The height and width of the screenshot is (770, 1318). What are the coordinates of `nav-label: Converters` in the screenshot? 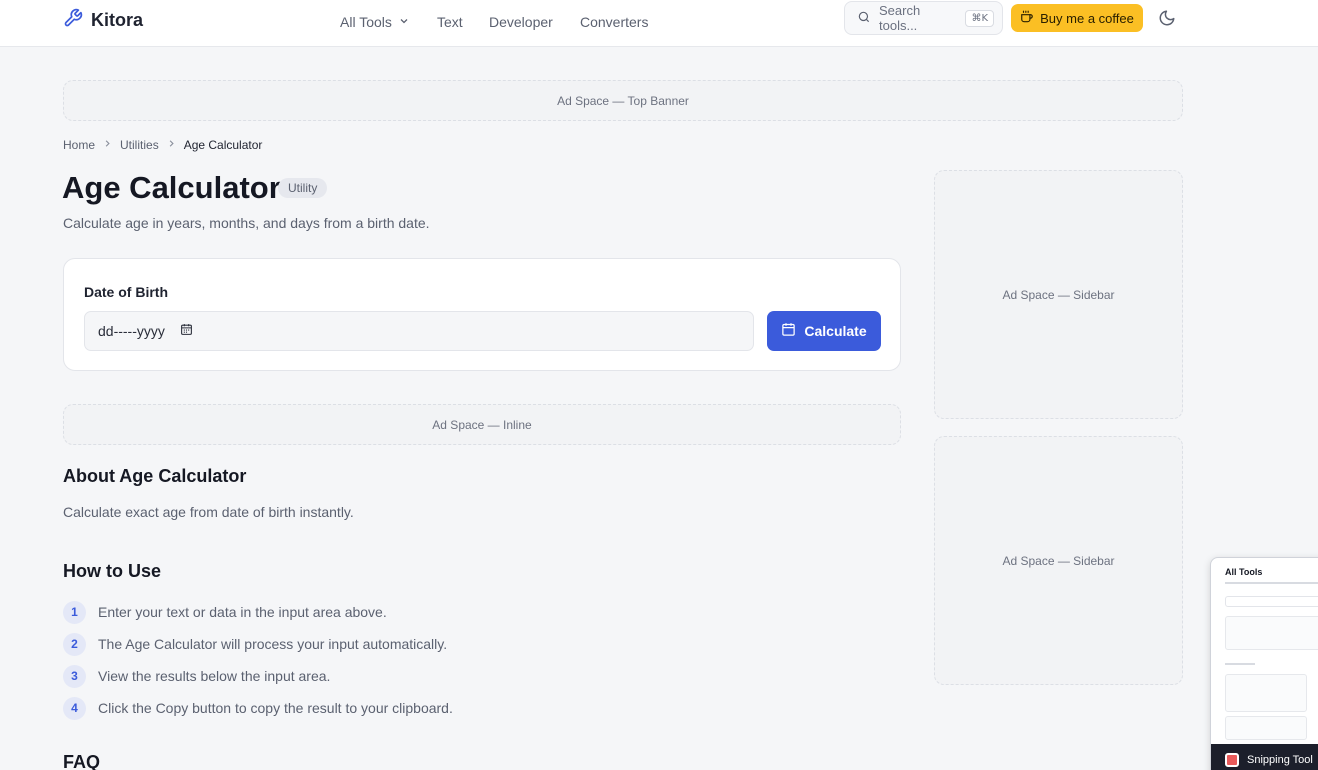 It's located at (614, 22).